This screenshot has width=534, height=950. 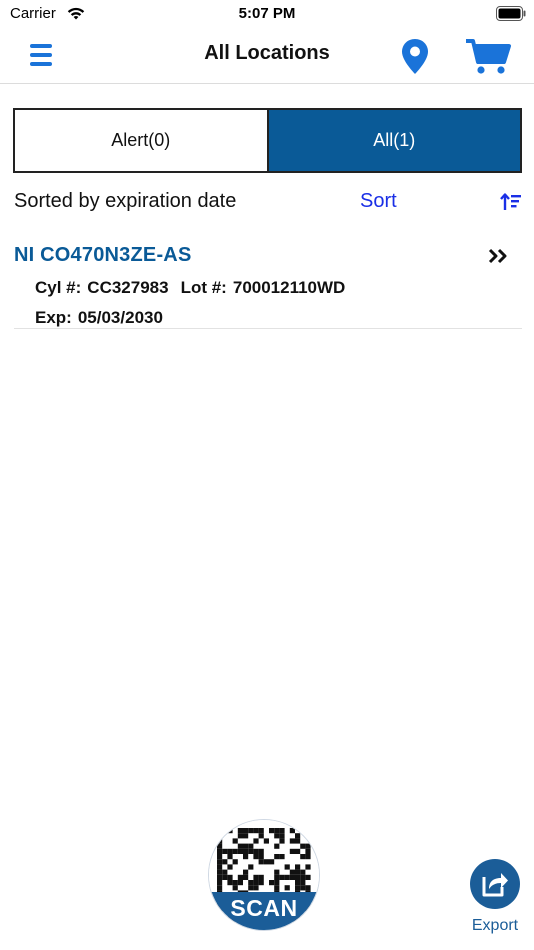 What do you see at coordinates (415, 56) in the screenshot?
I see `location-pin-icon` at bounding box center [415, 56].